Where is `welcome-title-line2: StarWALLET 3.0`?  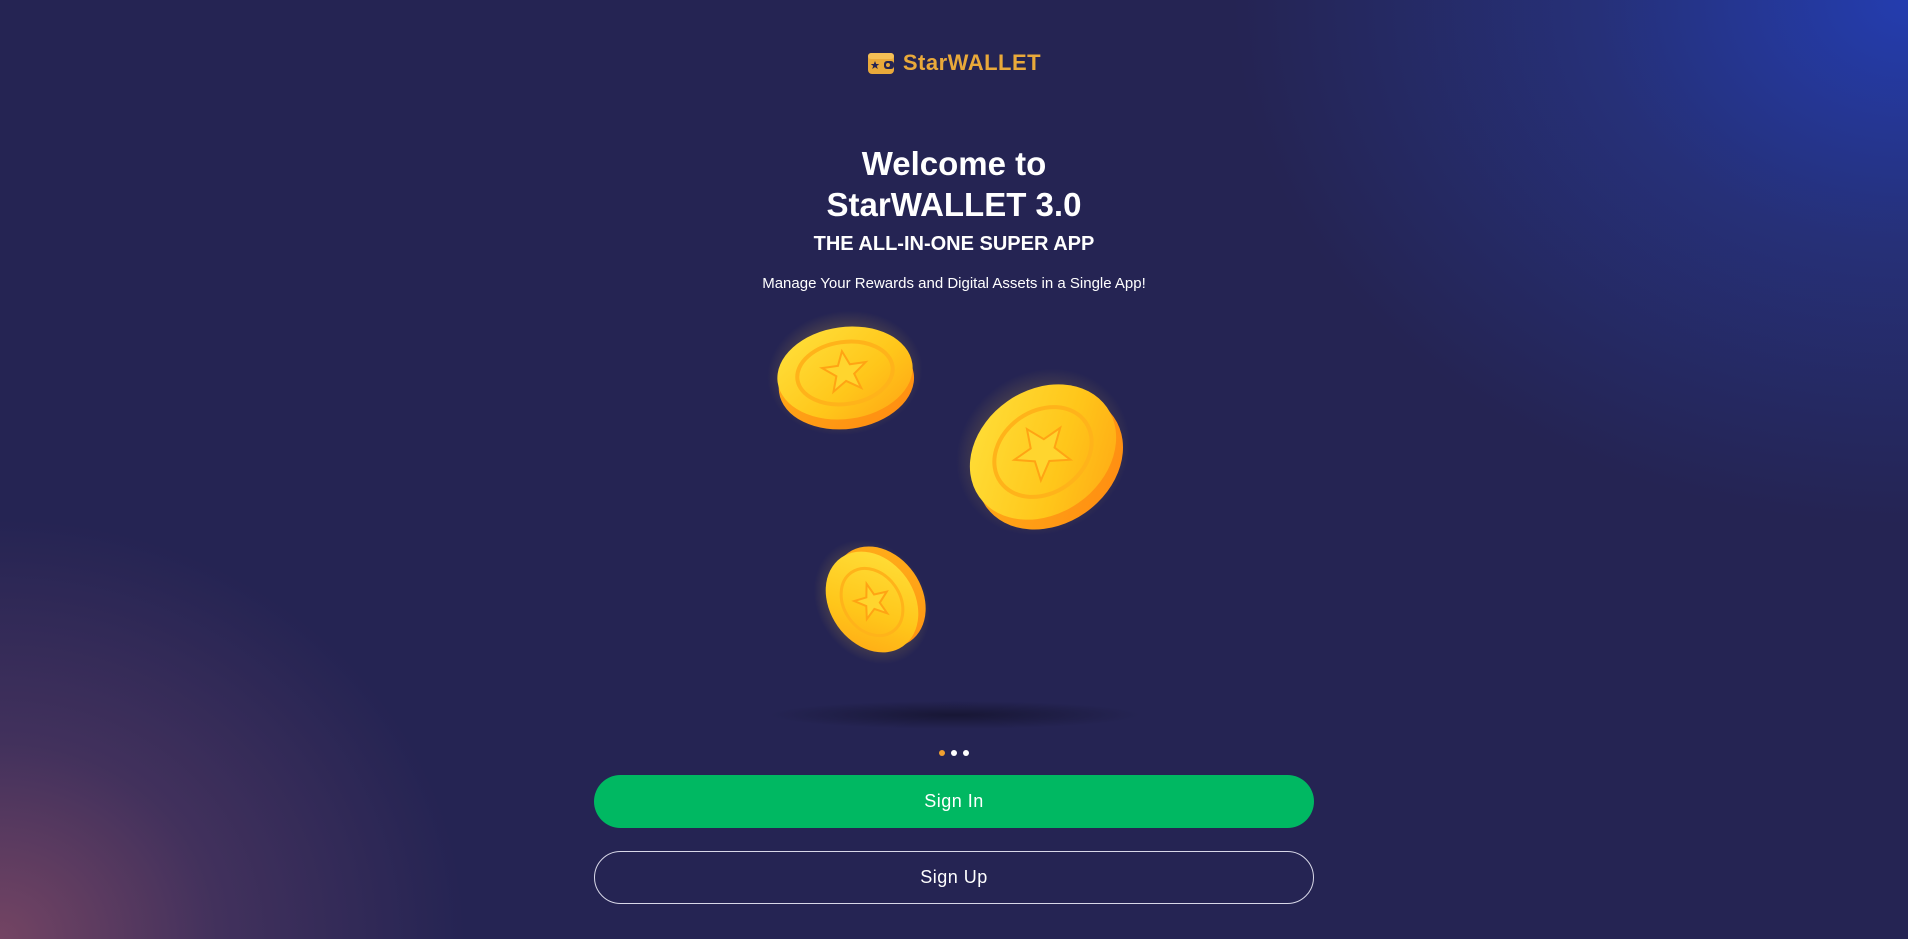 welcome-title-line2: StarWALLET 3.0 is located at coordinates (954, 204).